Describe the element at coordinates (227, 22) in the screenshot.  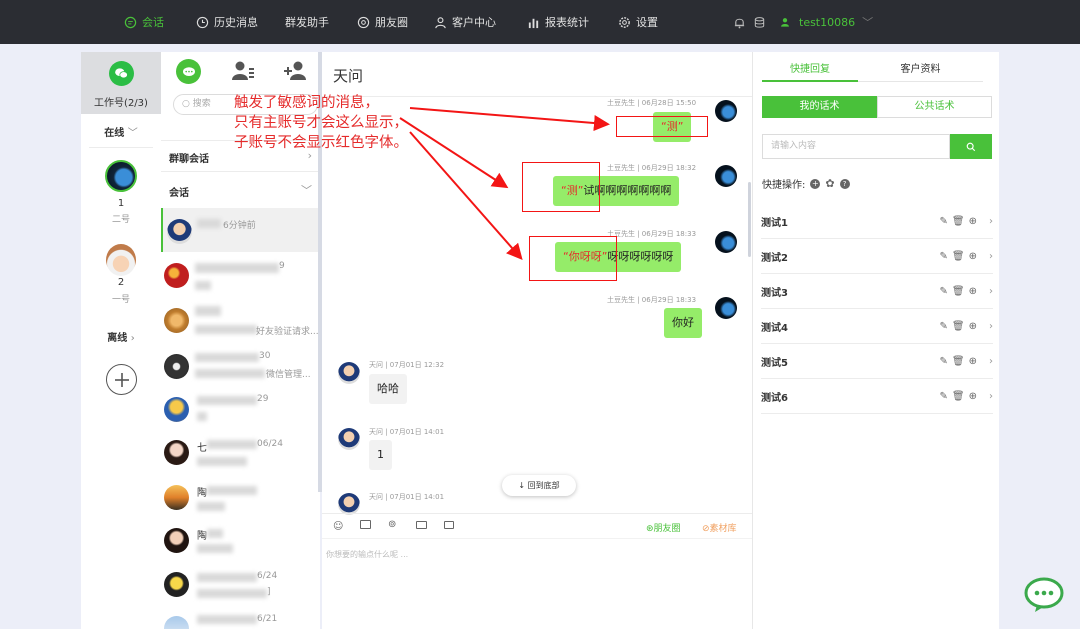
I see `nav-history: 历史消息` at that location.